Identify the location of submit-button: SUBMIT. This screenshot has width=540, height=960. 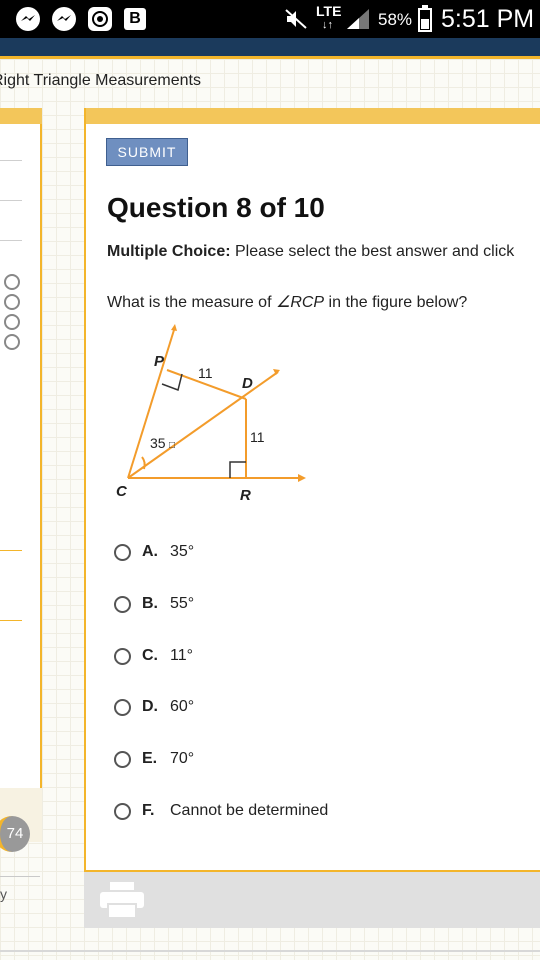
(147, 152).